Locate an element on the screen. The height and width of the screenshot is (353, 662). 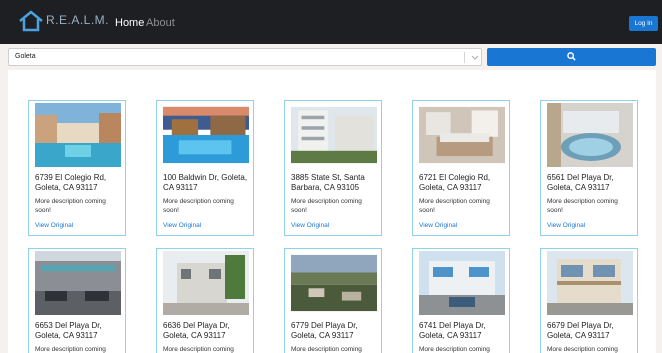
listing-address: 6636 Del Playa Dr, Goleta, CA 93117 is located at coordinates (196, 330).